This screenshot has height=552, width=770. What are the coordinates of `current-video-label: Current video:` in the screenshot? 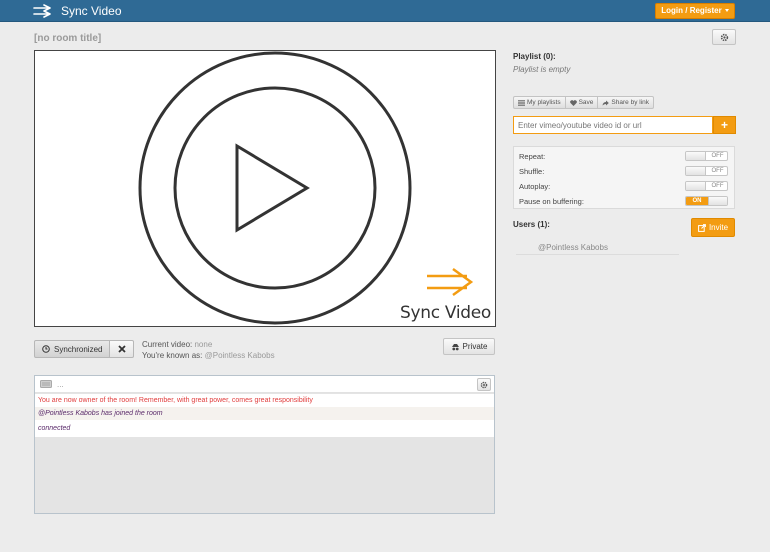 It's located at (167, 344).